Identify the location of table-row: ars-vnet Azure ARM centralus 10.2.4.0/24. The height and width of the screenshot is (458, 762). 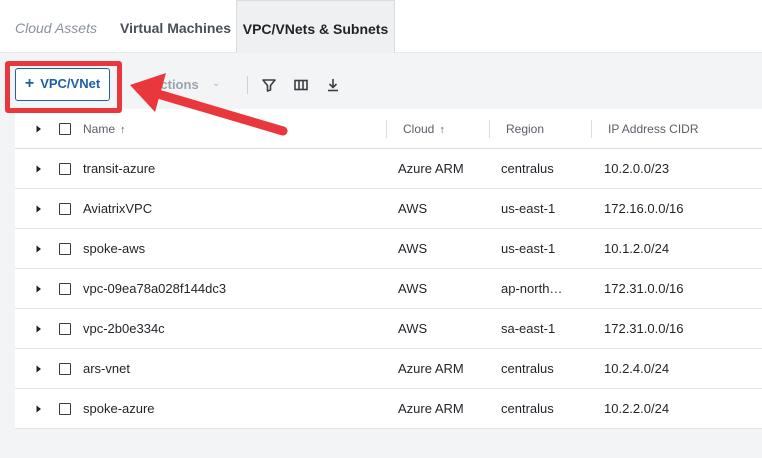
(388, 369).